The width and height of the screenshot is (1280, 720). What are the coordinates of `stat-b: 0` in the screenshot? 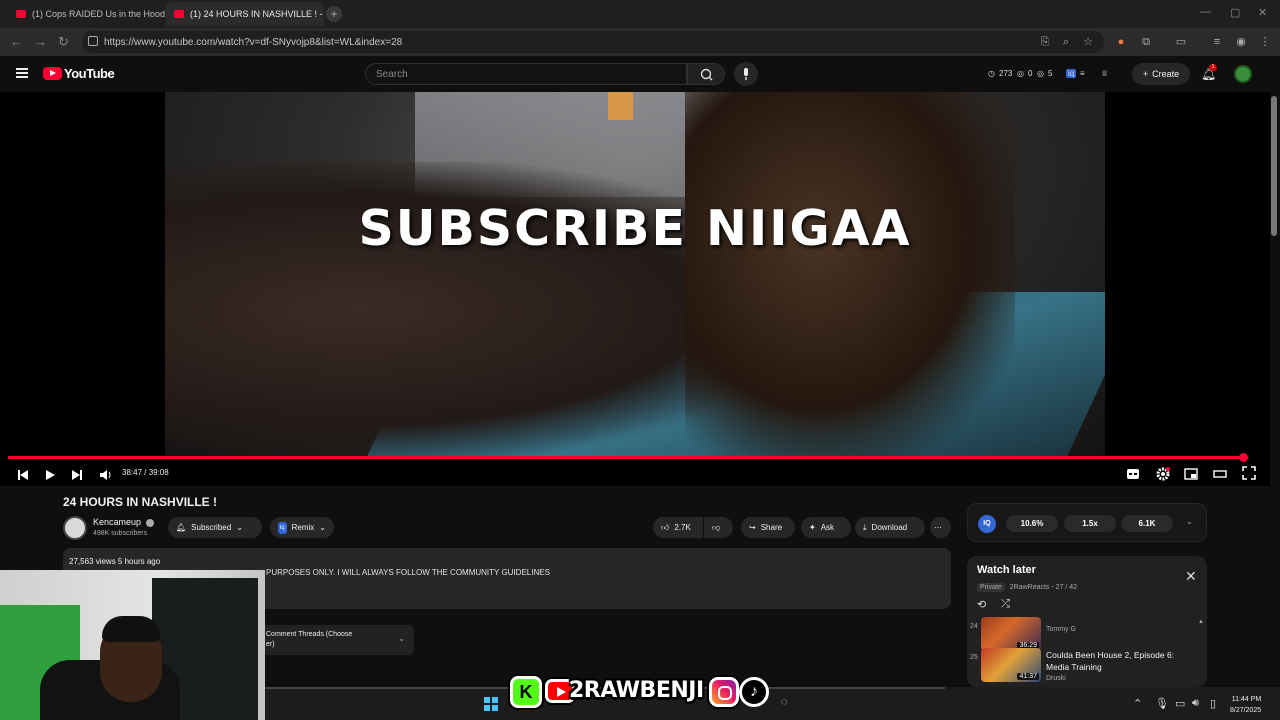 It's located at (1030, 73).